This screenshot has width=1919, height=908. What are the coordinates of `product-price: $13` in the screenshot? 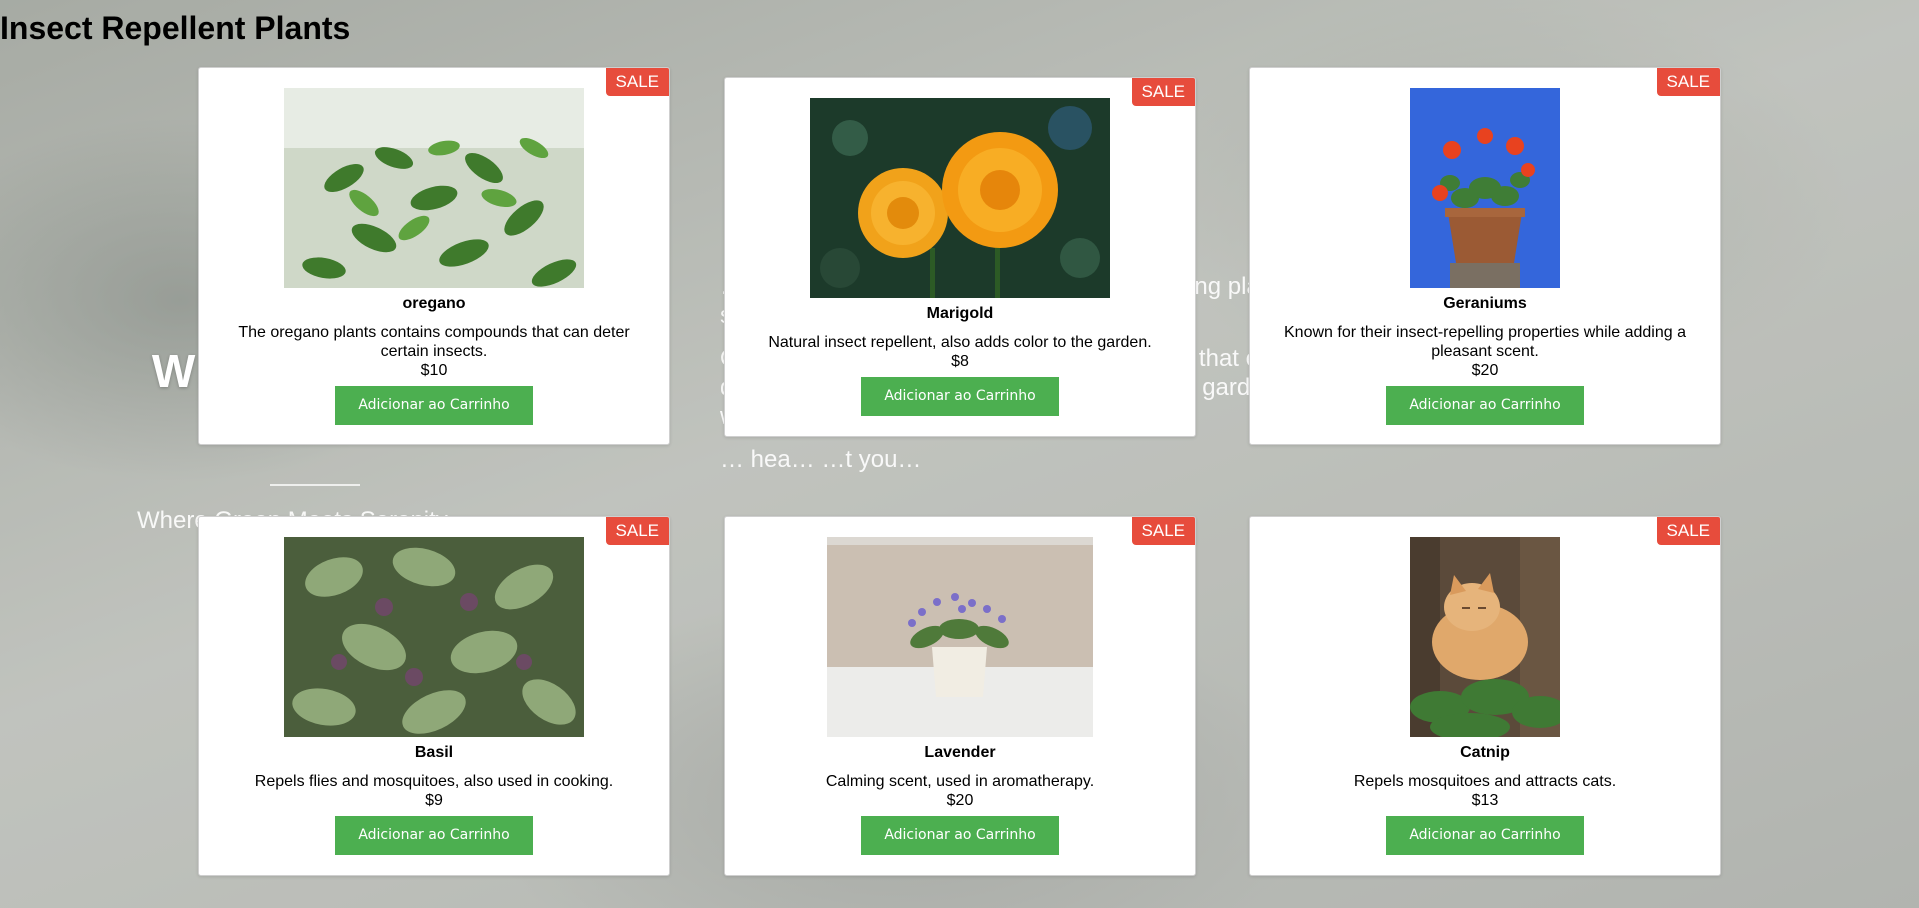 It's located at (1485, 800).